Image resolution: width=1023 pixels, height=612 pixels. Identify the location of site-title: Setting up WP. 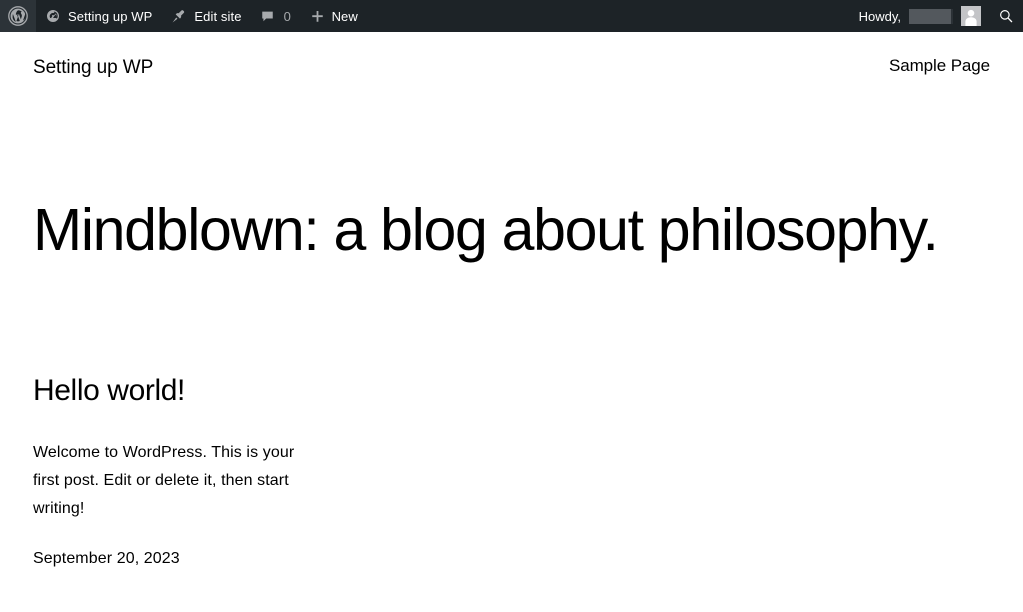
(93, 64).